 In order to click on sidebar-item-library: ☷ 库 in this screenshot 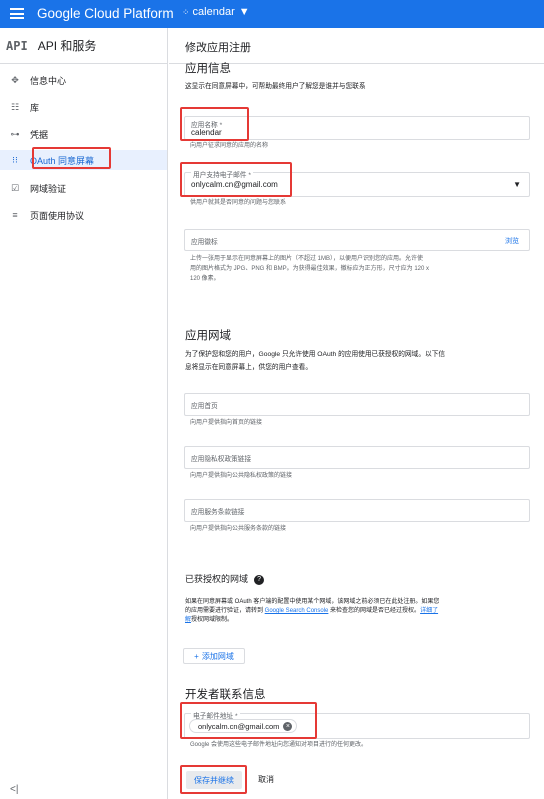, I will do `click(83, 107)`.